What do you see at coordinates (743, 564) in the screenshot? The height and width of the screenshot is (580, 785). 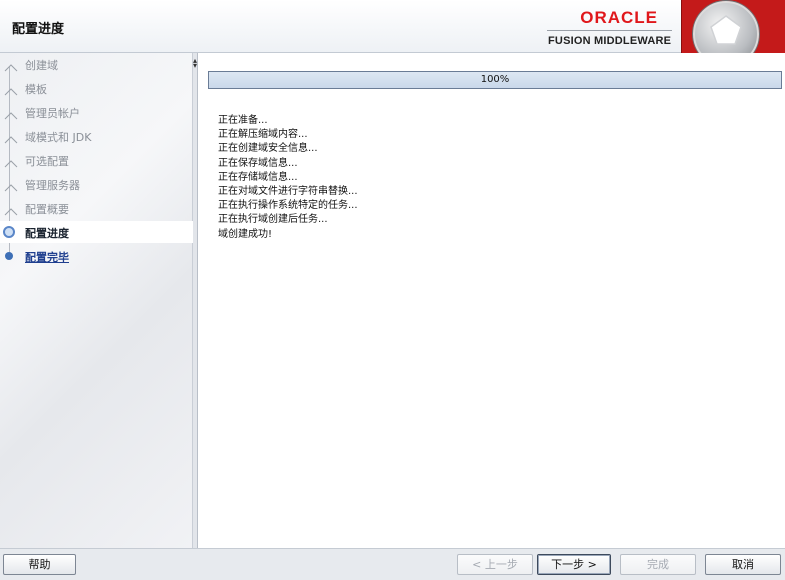 I see `cancel-button: 取消` at bounding box center [743, 564].